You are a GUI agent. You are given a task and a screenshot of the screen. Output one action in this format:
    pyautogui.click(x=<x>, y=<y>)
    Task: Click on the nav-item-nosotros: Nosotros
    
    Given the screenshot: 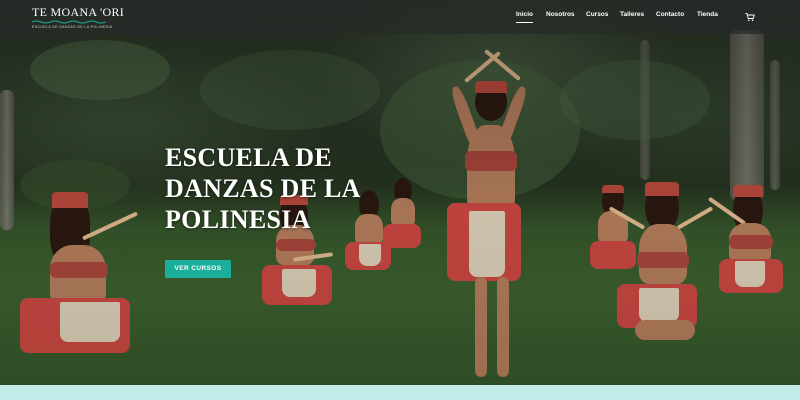 What is the action you would take?
    pyautogui.click(x=560, y=14)
    